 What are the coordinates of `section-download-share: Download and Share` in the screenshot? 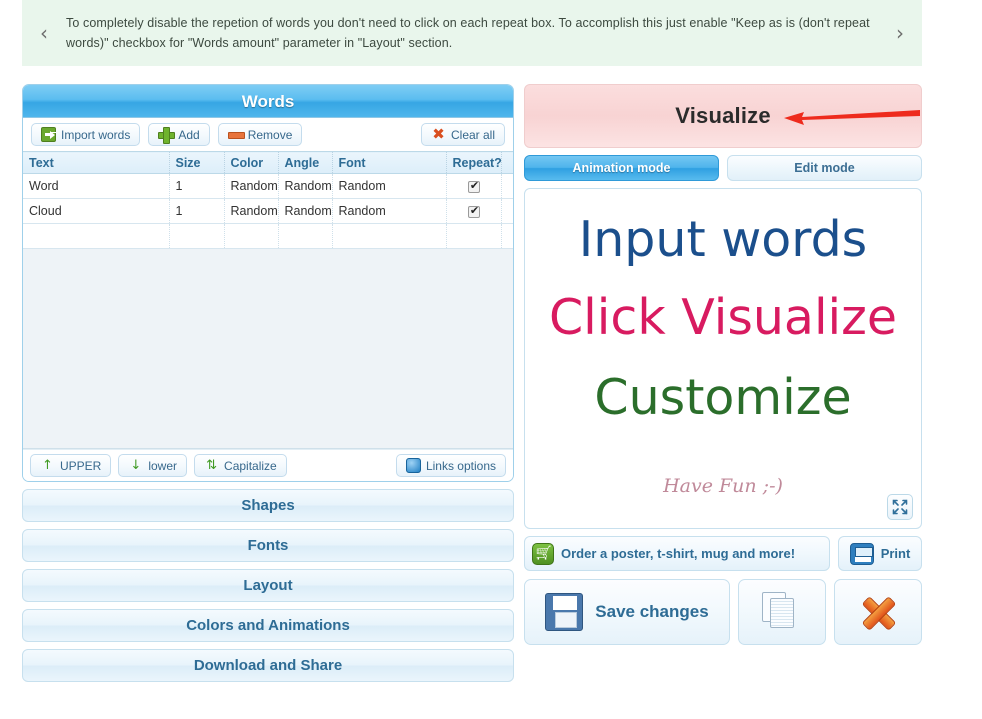 It's located at (268, 665).